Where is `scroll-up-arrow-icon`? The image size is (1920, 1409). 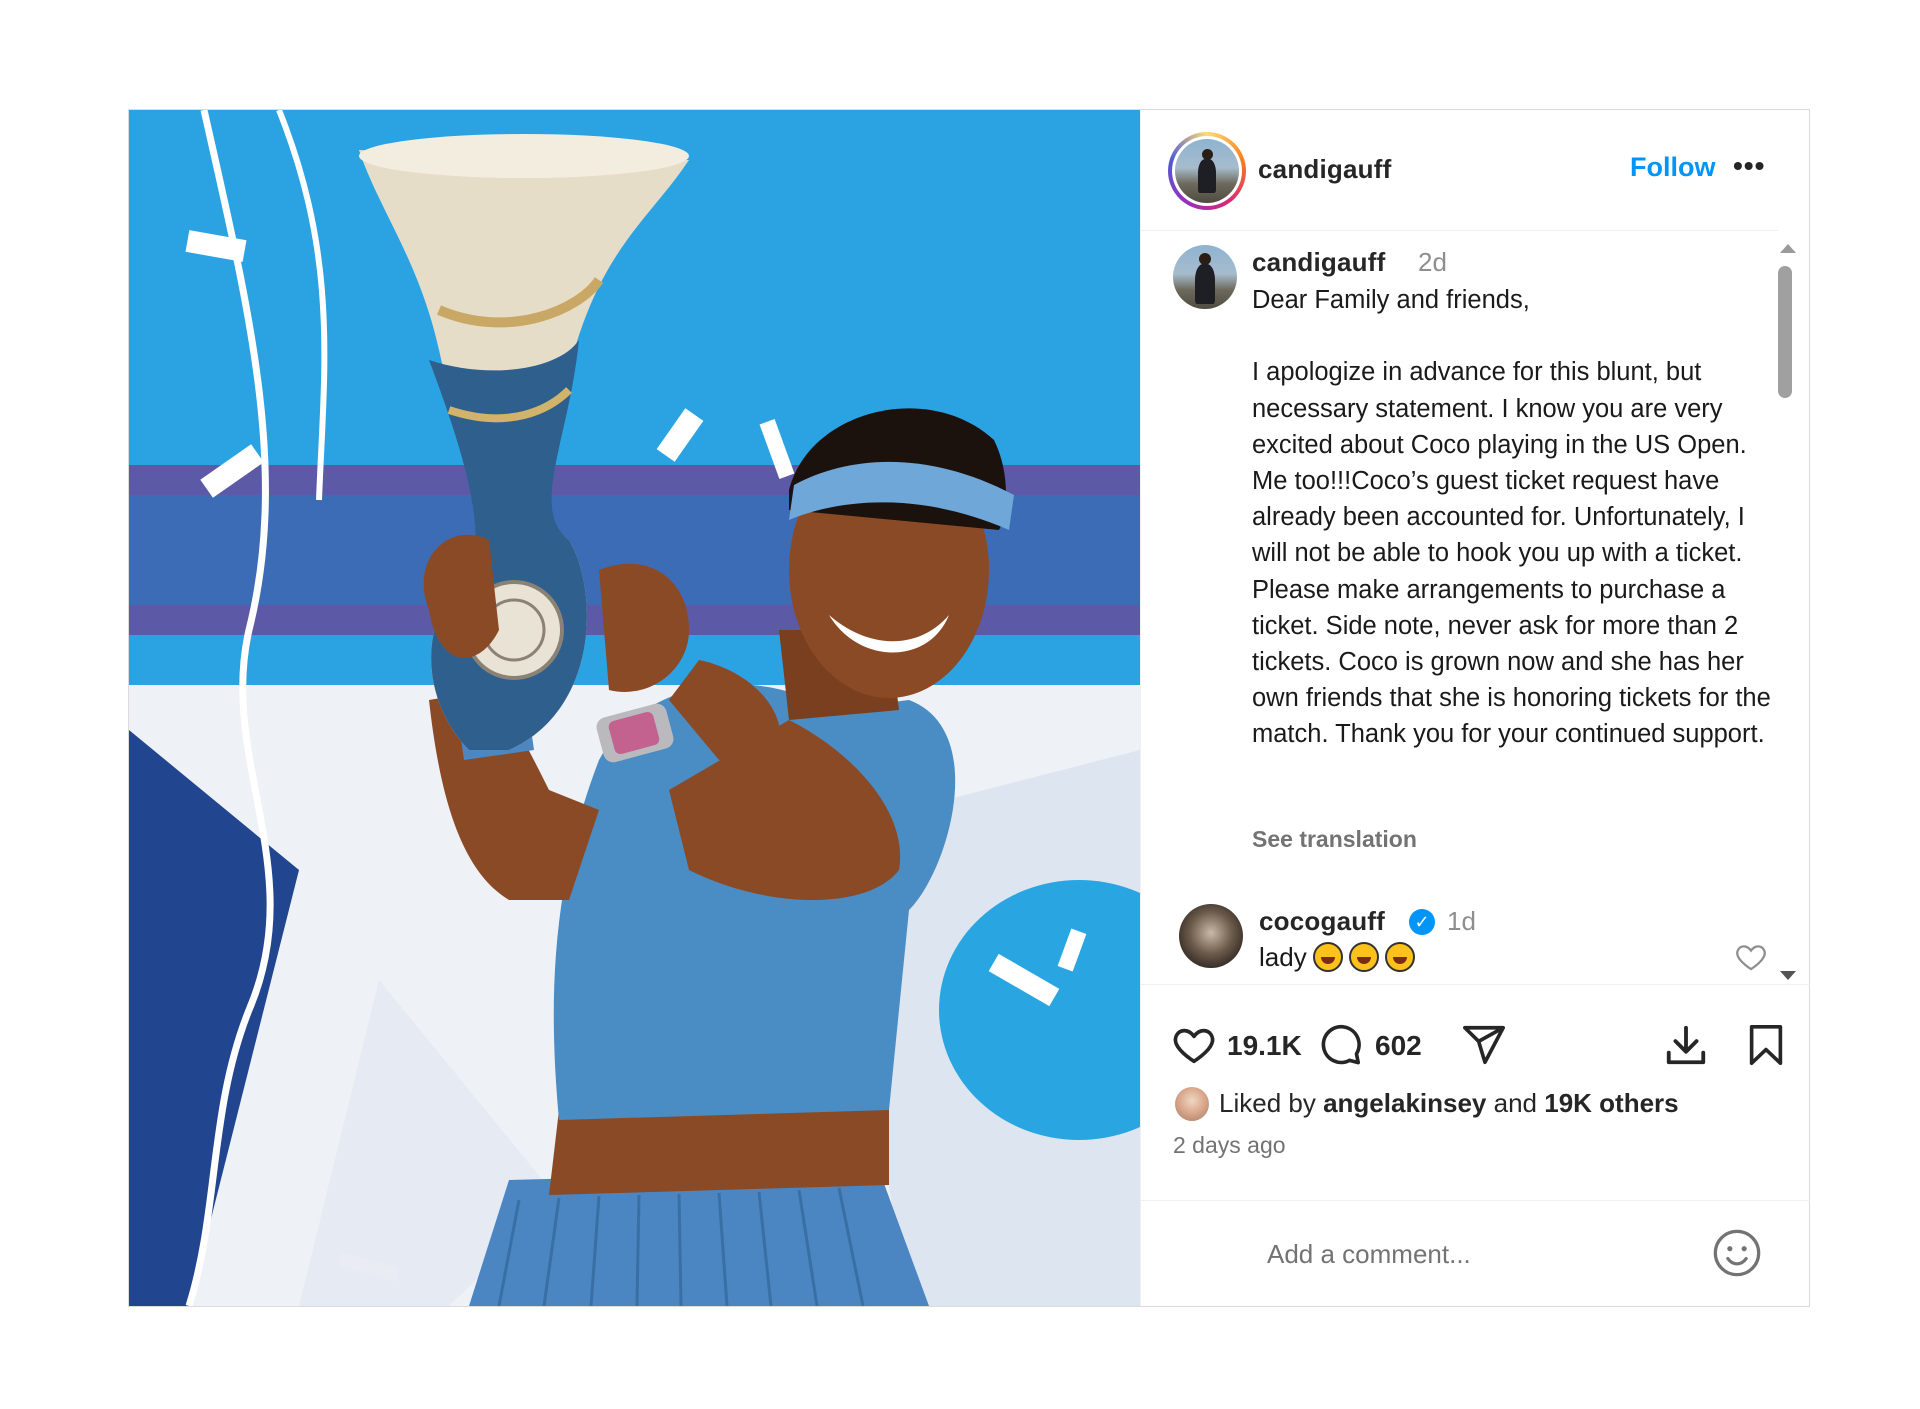 scroll-up-arrow-icon is located at coordinates (1788, 248).